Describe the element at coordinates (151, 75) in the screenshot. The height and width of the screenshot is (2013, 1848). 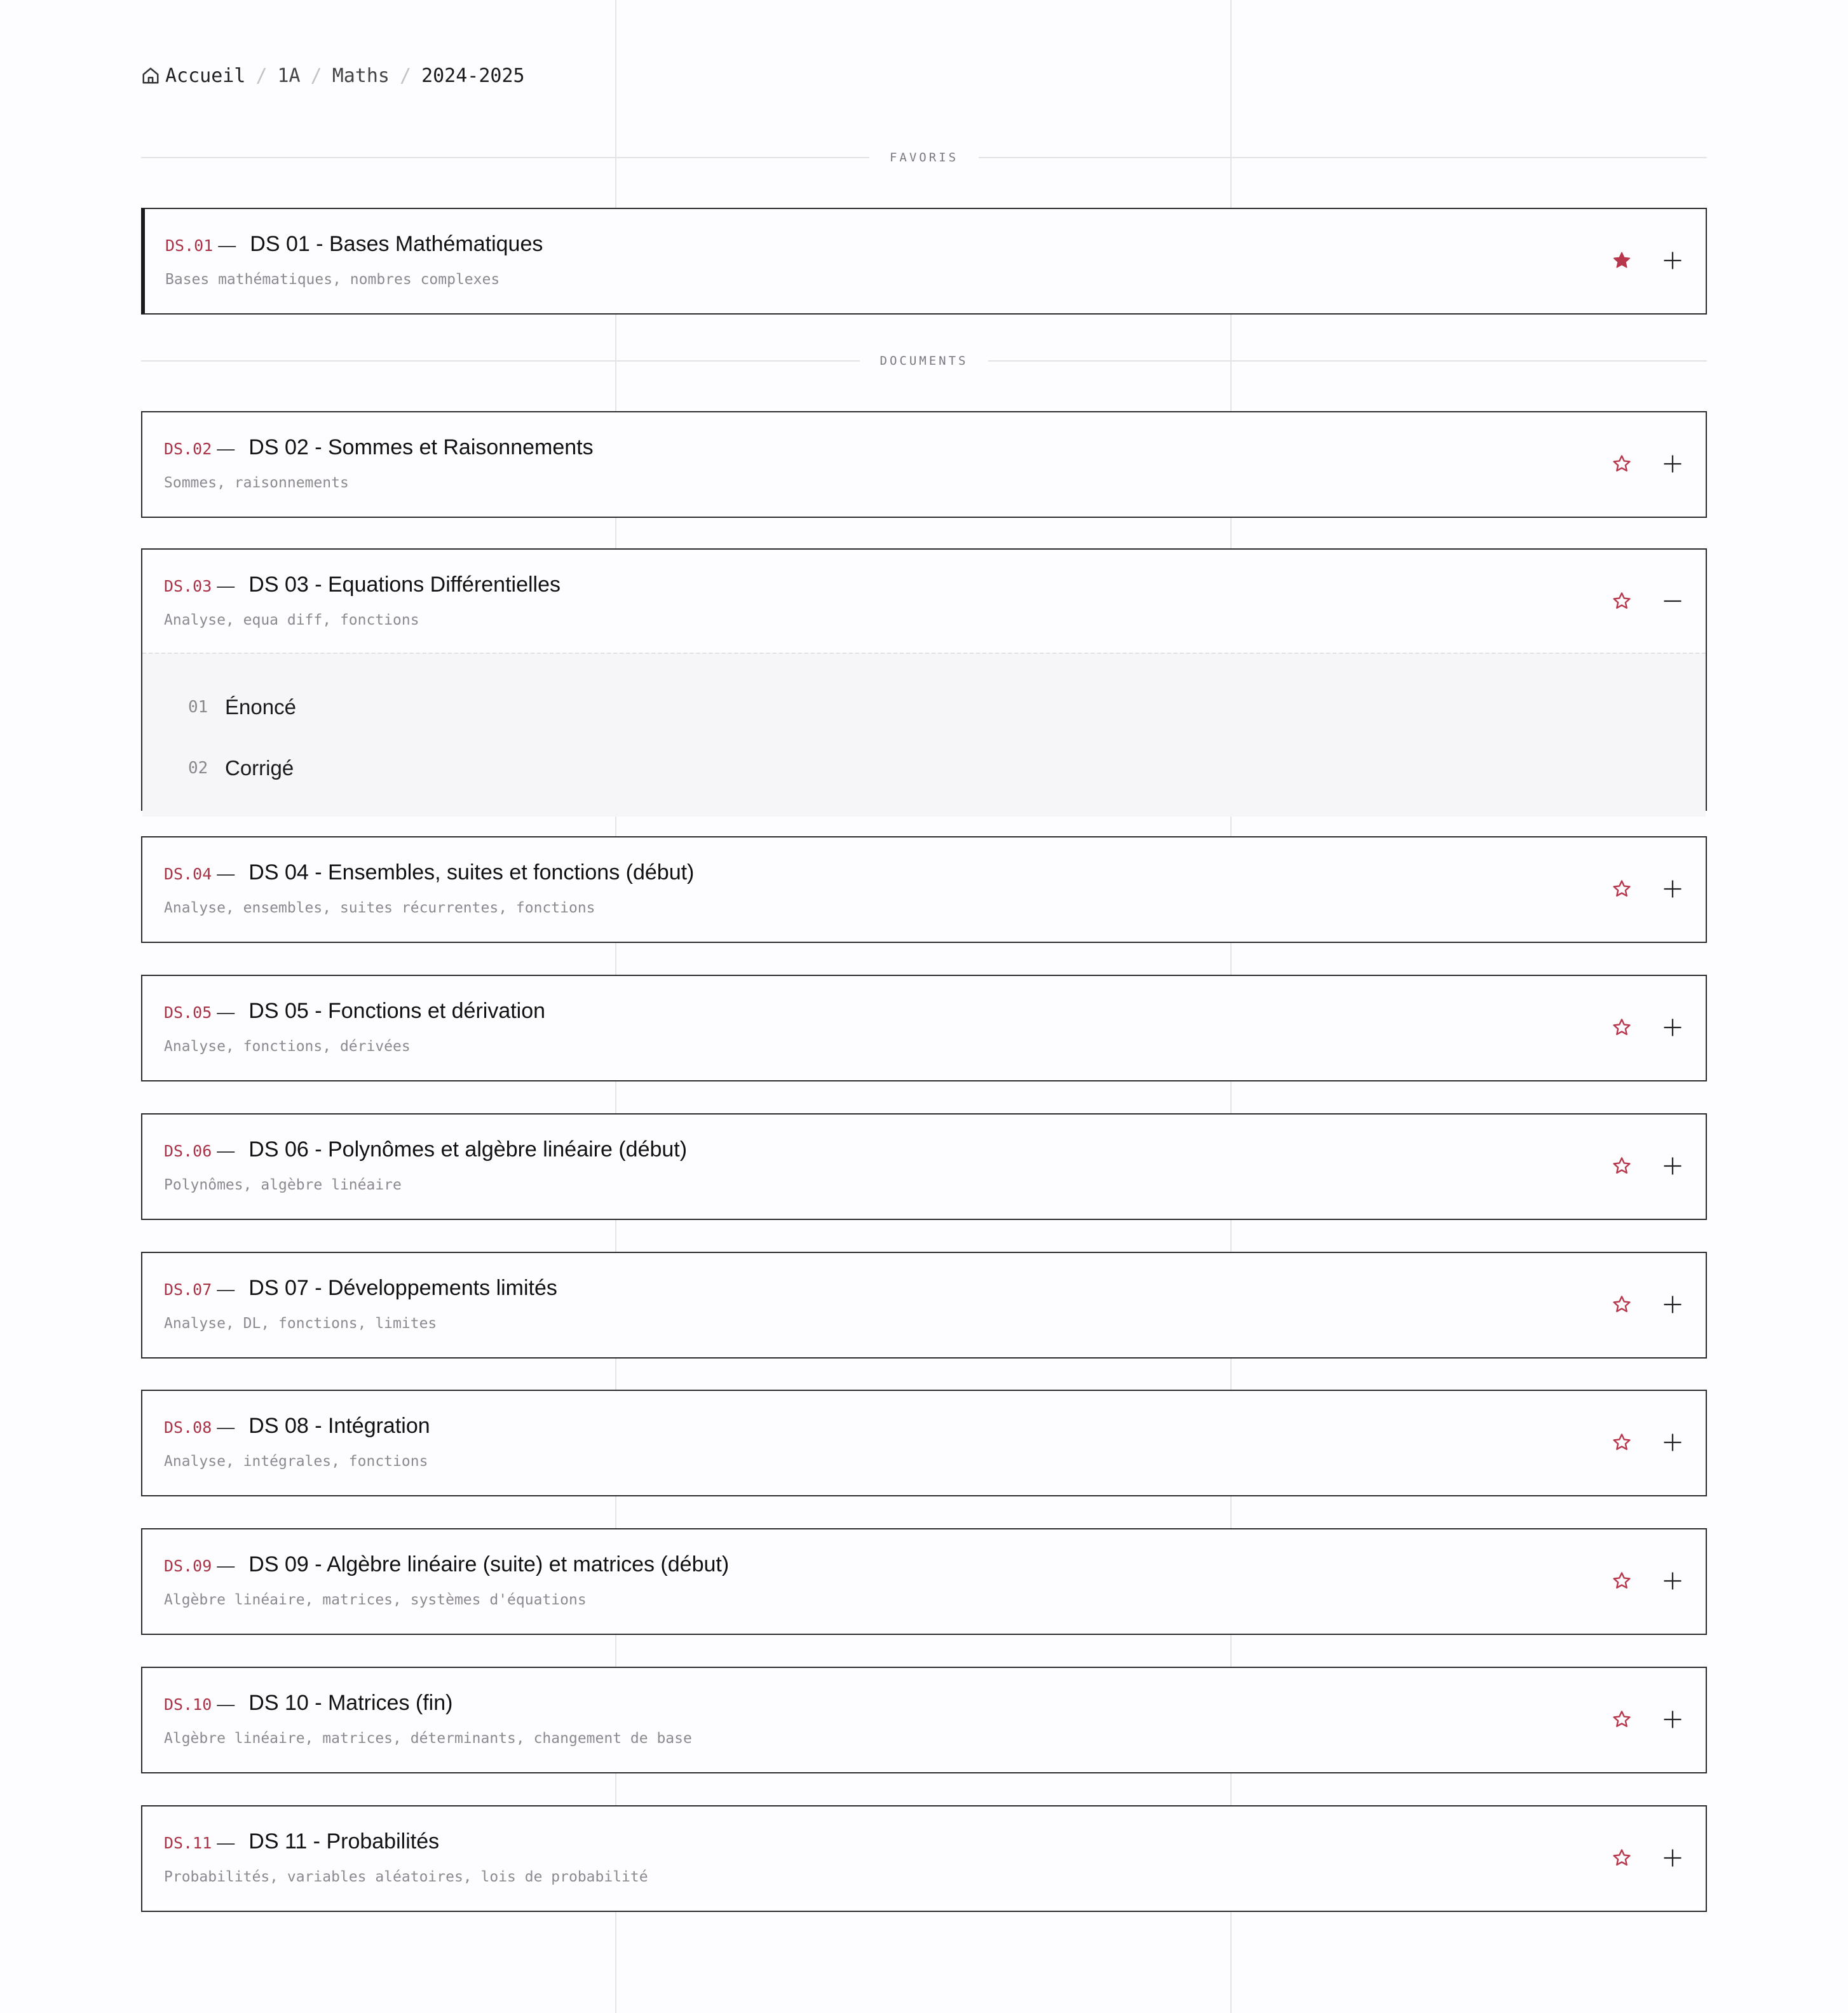
I see `home-icon` at that location.